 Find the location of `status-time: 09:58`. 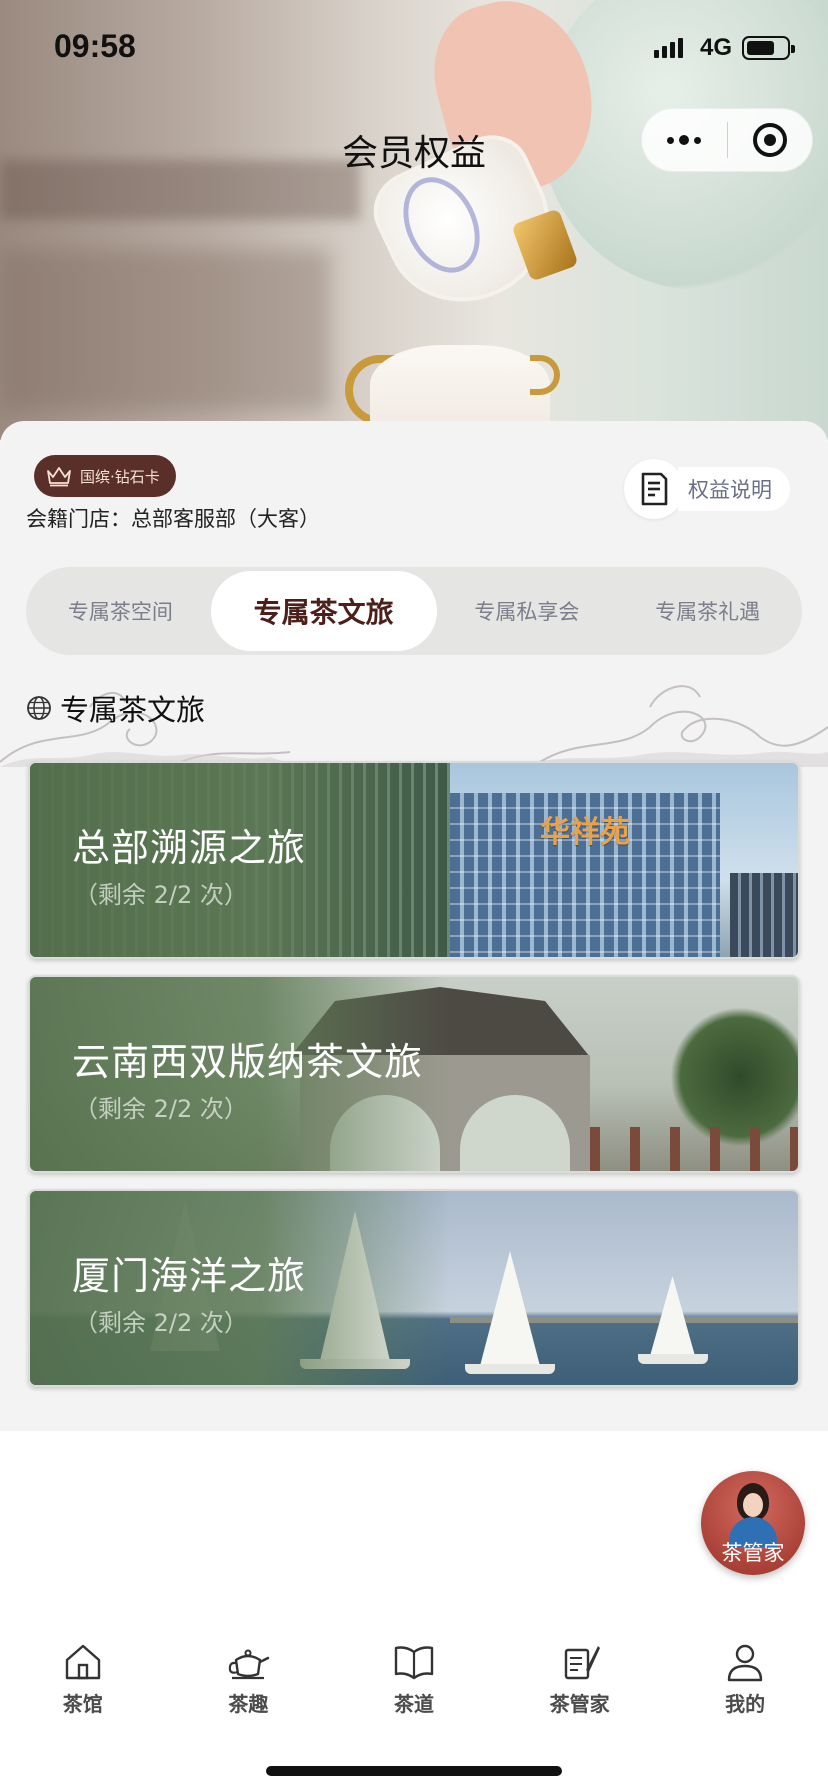

status-time: 09:58 is located at coordinates (95, 46).